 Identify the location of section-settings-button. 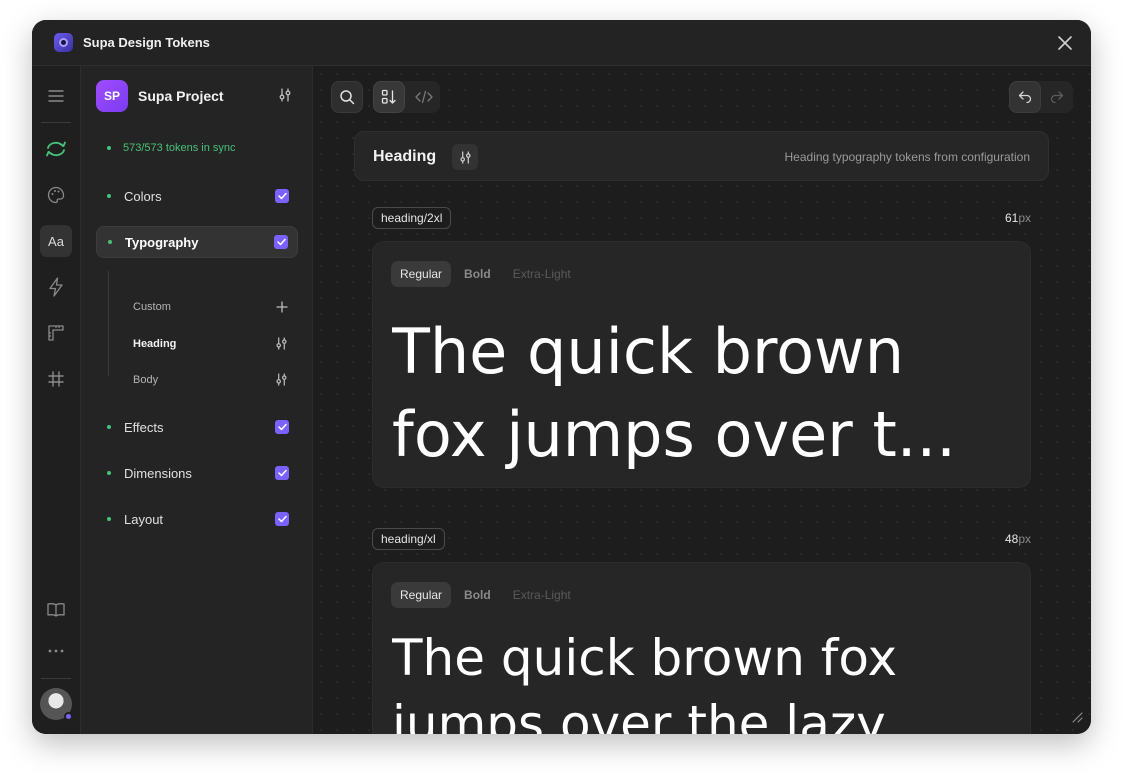
(465, 157).